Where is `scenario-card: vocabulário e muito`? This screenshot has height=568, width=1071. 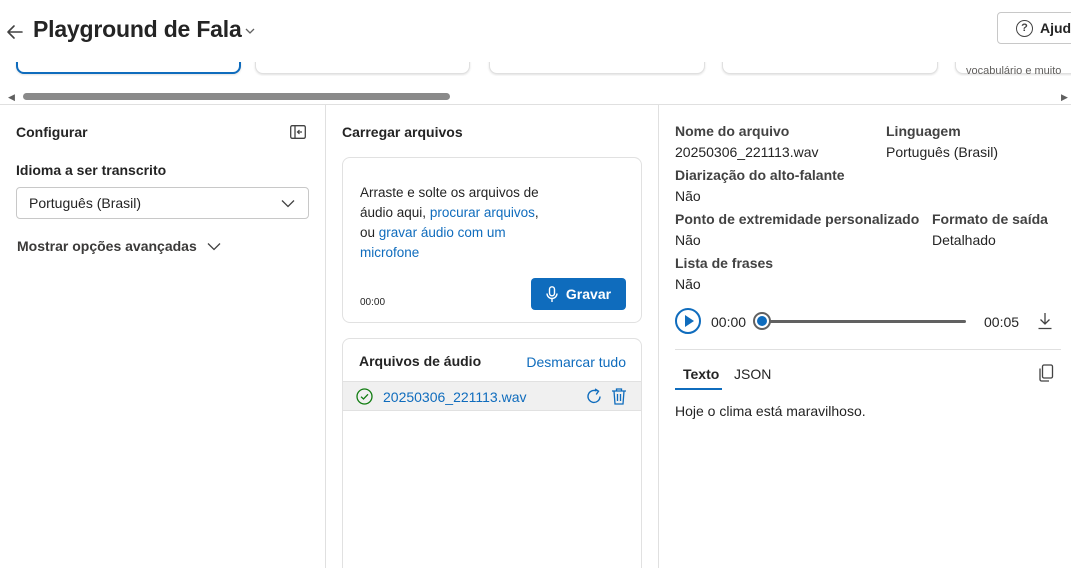 scenario-card: vocabulário e muito is located at coordinates (1013, 69).